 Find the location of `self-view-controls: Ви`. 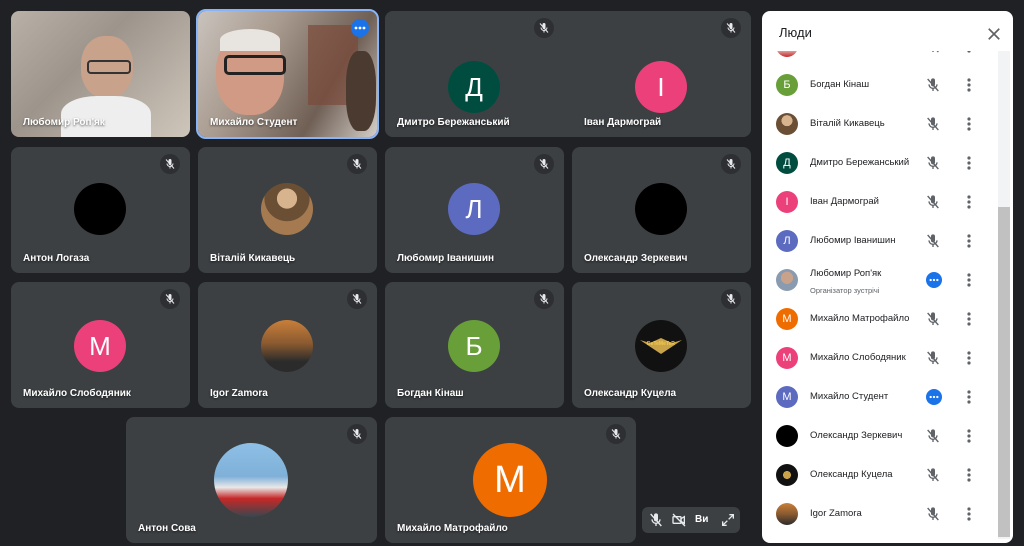

self-view-controls: Ви is located at coordinates (691, 520).